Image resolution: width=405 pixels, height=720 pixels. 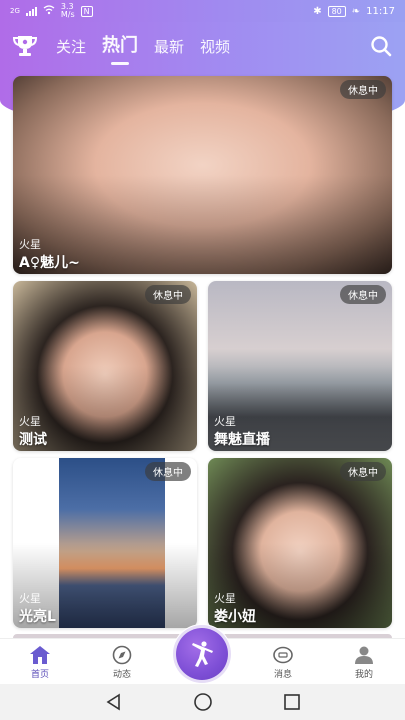 I want to click on recents-icon, so click(x=292, y=702).